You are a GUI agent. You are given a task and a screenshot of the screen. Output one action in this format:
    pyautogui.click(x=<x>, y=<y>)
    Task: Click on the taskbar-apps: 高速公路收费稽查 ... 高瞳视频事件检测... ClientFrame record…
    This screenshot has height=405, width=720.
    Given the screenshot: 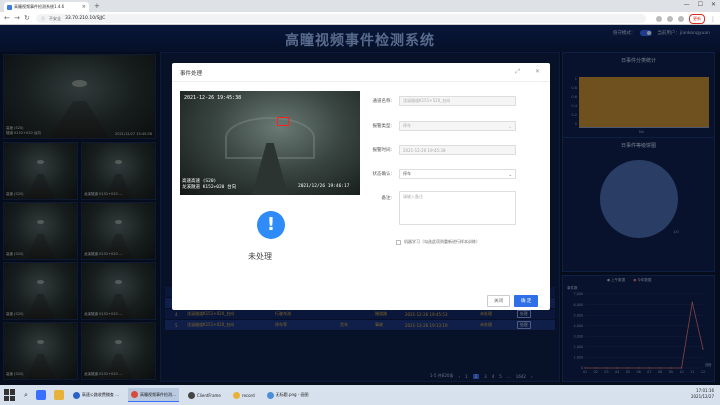 What is the action you would take?
    pyautogui.click(x=188, y=395)
    